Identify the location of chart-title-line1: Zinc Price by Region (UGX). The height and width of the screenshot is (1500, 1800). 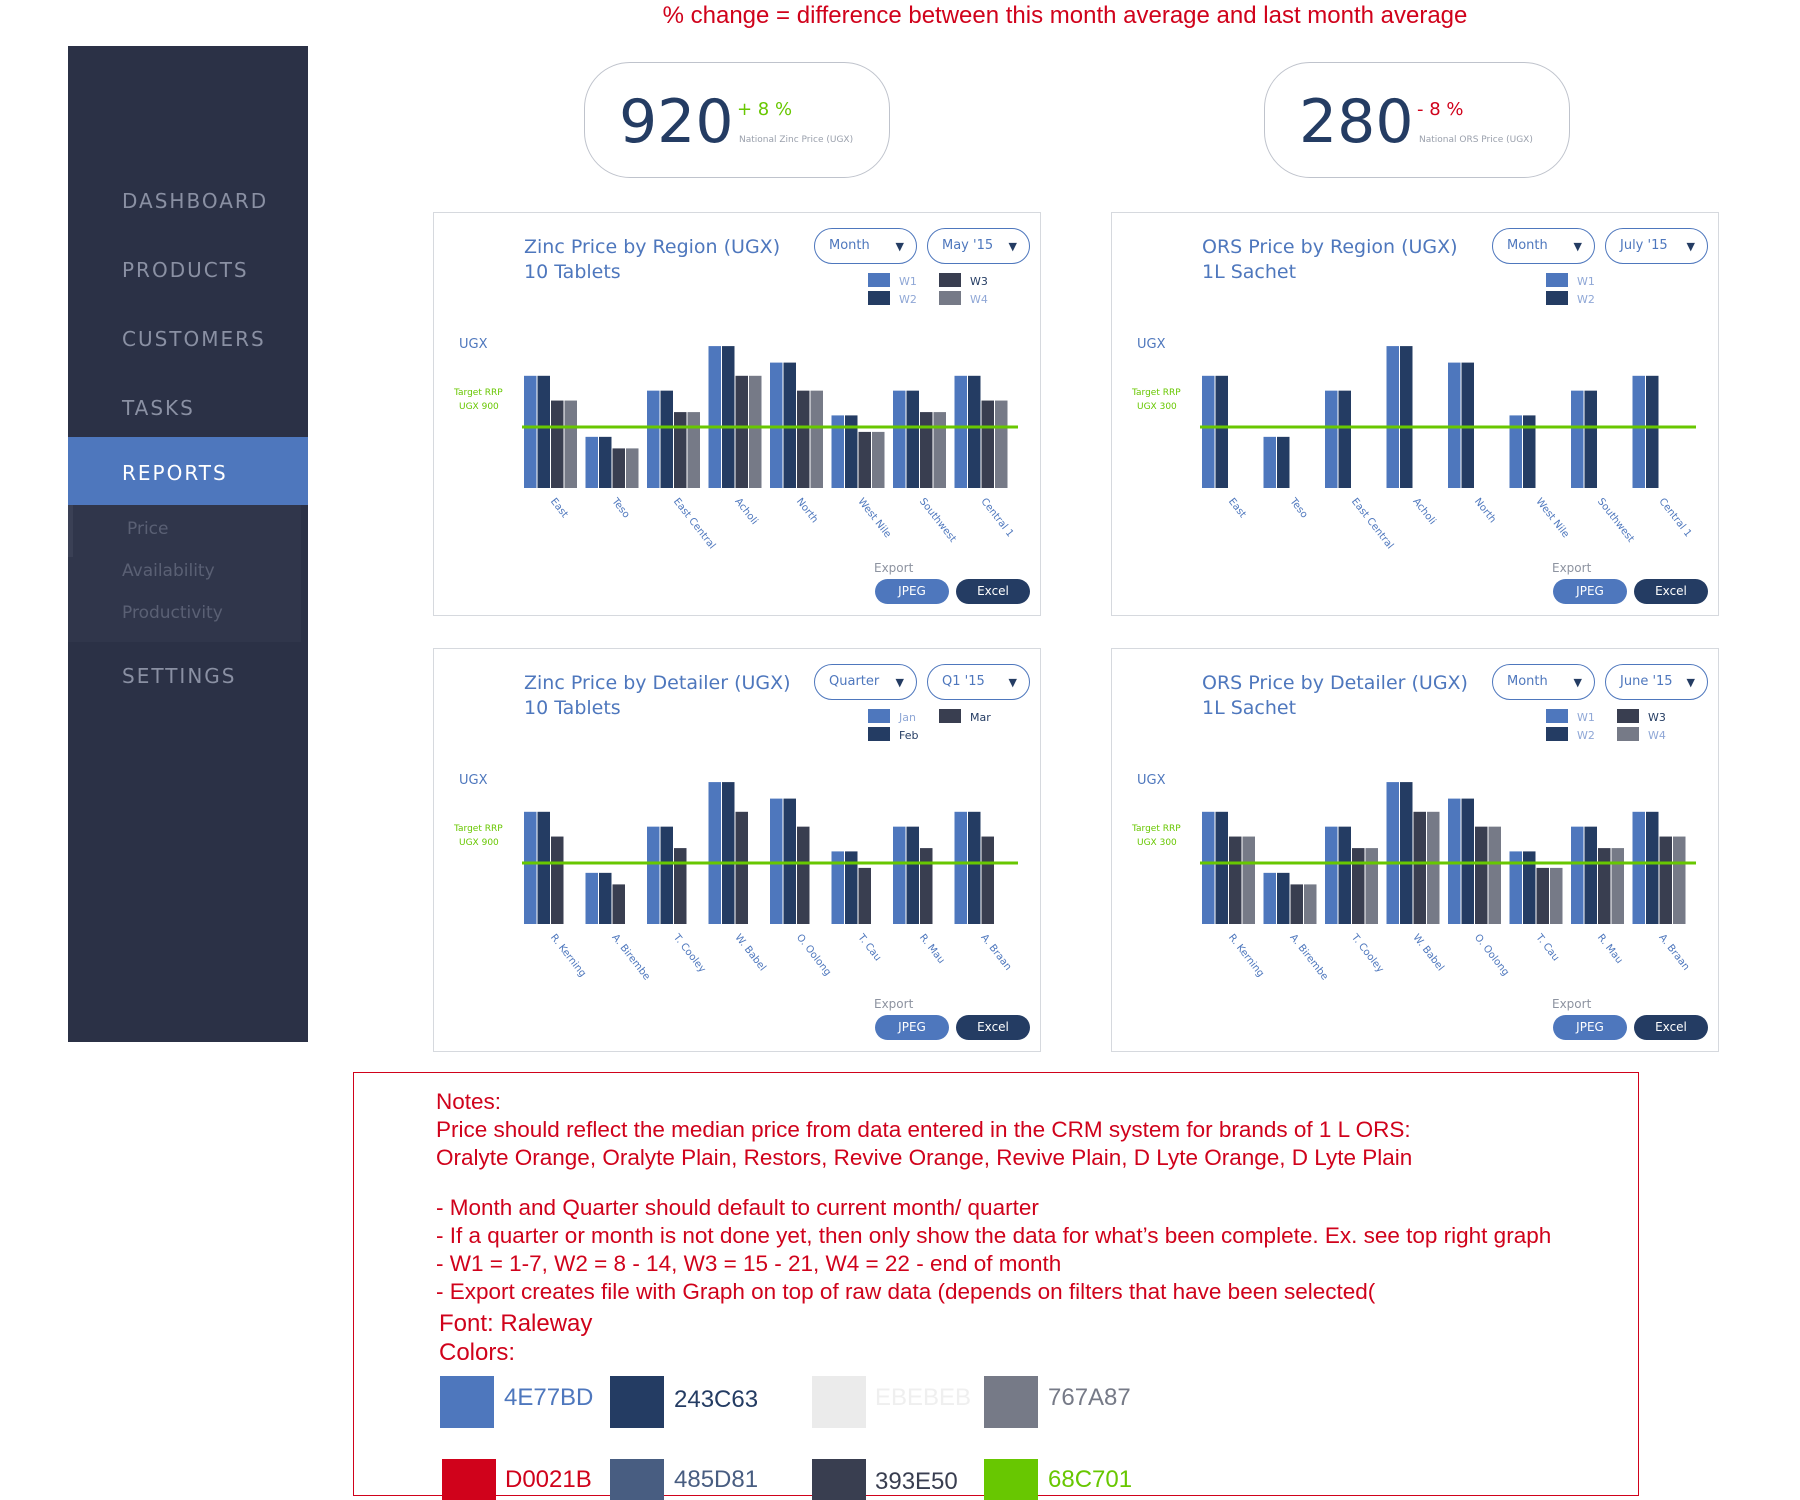
(652, 247).